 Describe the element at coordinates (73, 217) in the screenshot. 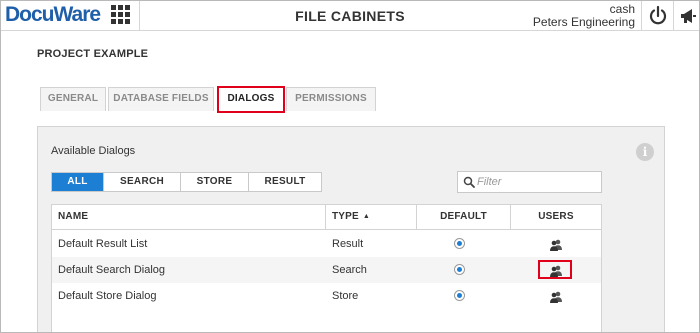

I see `column-header-name: NAME` at that location.